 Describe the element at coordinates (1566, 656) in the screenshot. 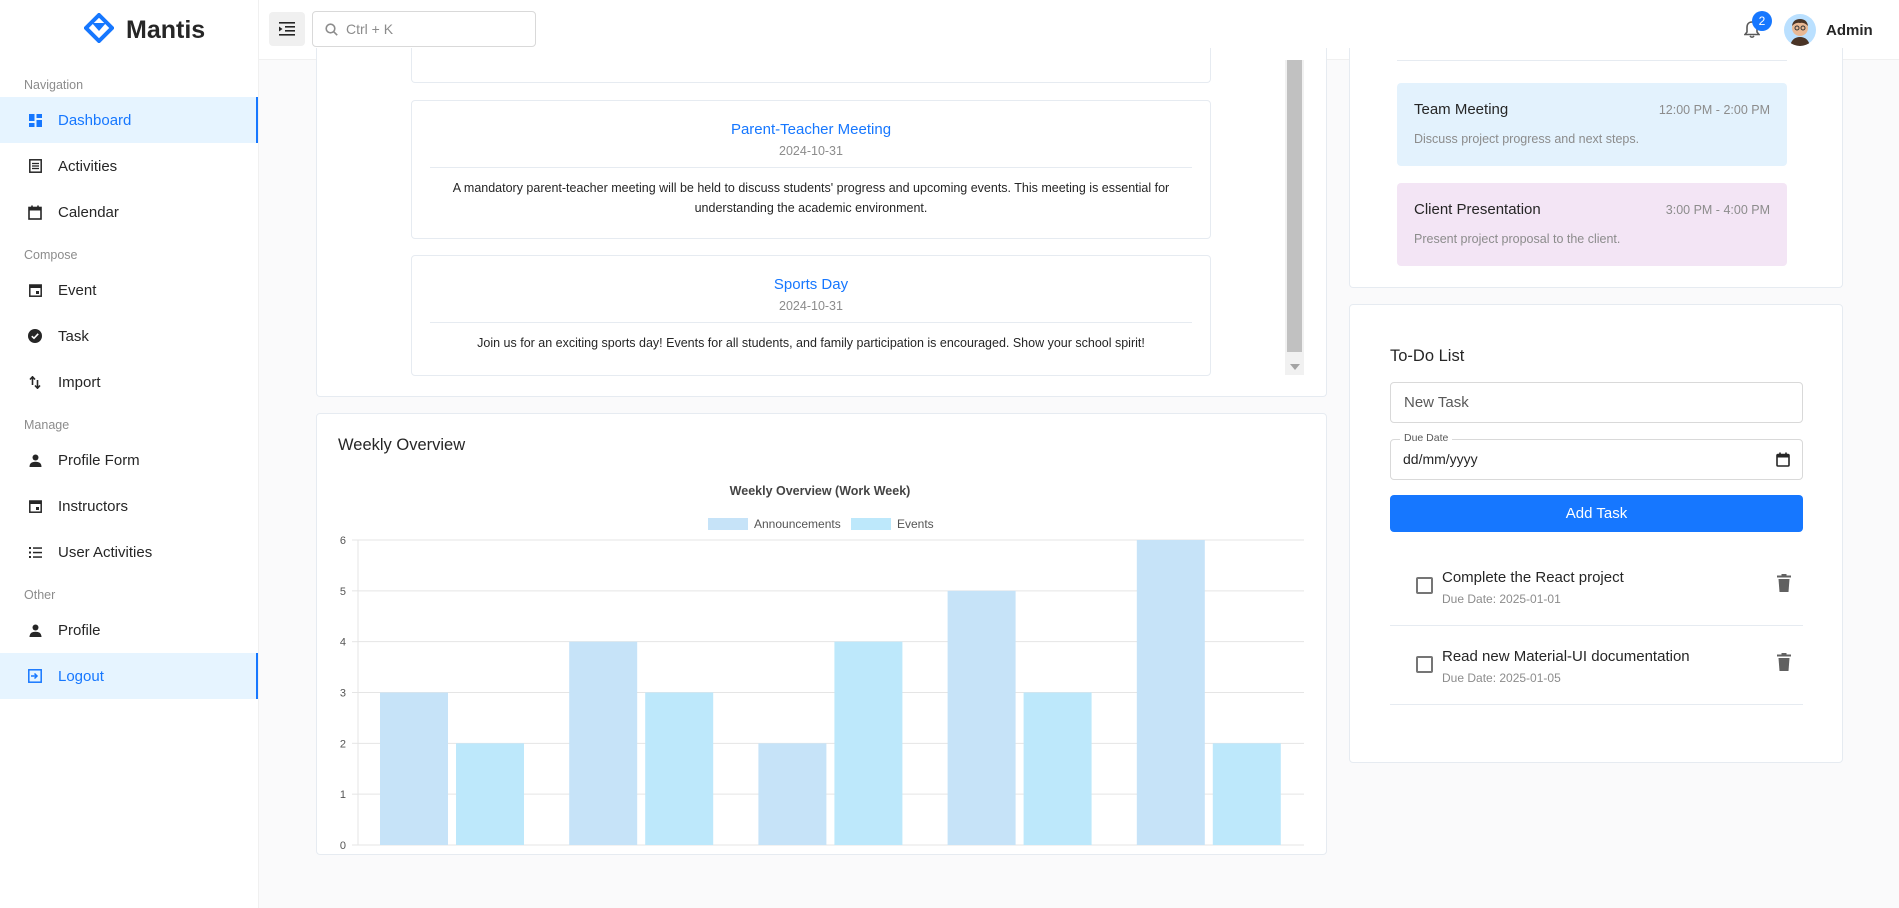

I see `todo-text: Read new Material-UI documentation` at that location.